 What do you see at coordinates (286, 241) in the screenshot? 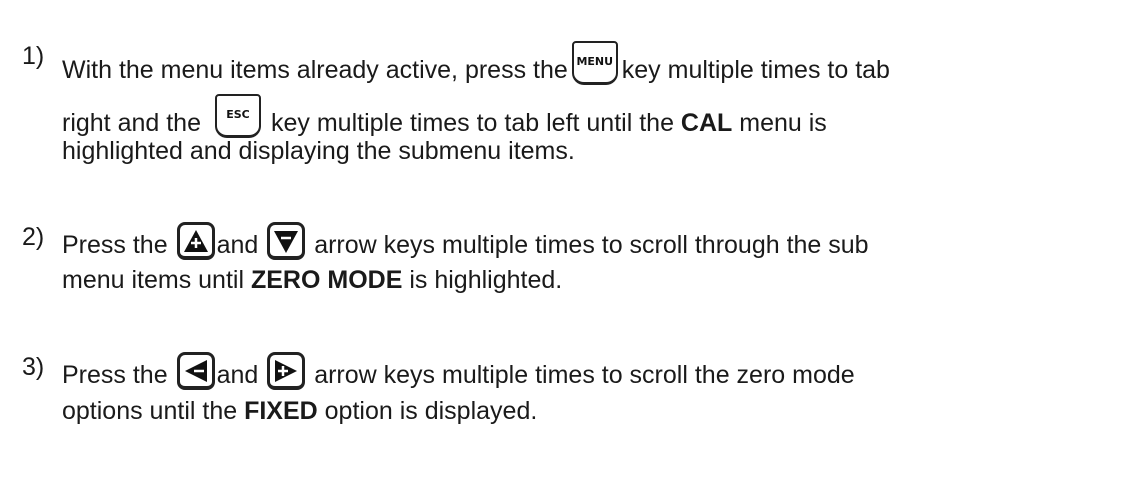
I see `down-arrow-key-icon` at bounding box center [286, 241].